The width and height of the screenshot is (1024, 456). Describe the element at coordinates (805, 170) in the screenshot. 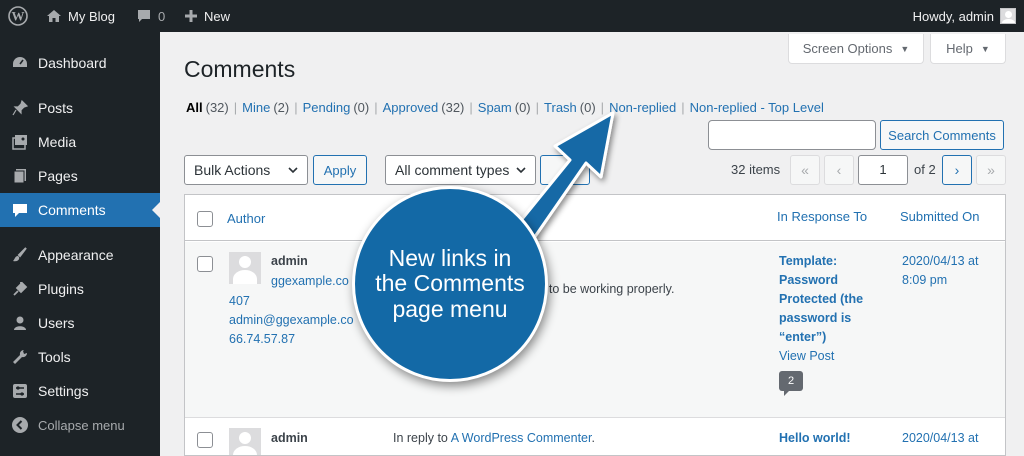

I see `first-page-button: «` at that location.